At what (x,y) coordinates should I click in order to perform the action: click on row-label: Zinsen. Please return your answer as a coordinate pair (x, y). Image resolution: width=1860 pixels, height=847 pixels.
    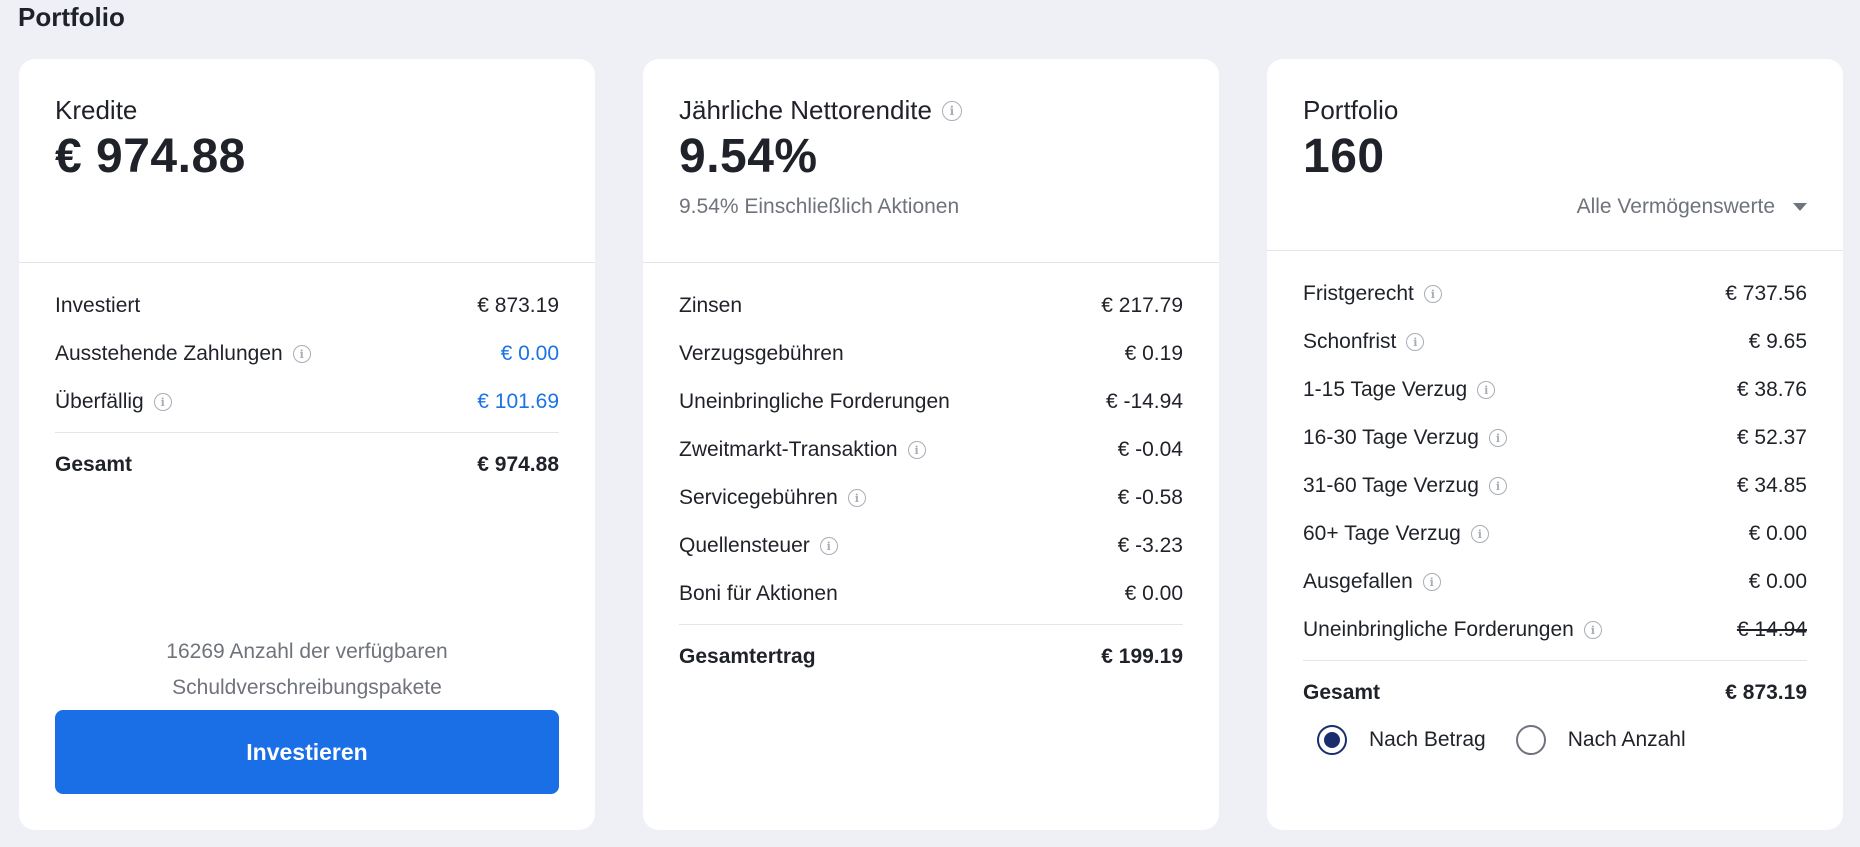
    Looking at the image, I should click on (711, 305).